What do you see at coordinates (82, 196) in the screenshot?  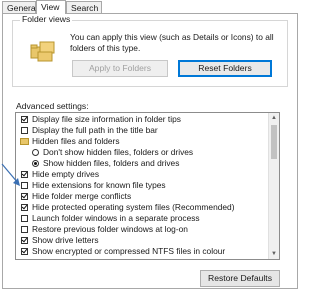 I see `list-item-label: Hide folder merge conflicts` at bounding box center [82, 196].